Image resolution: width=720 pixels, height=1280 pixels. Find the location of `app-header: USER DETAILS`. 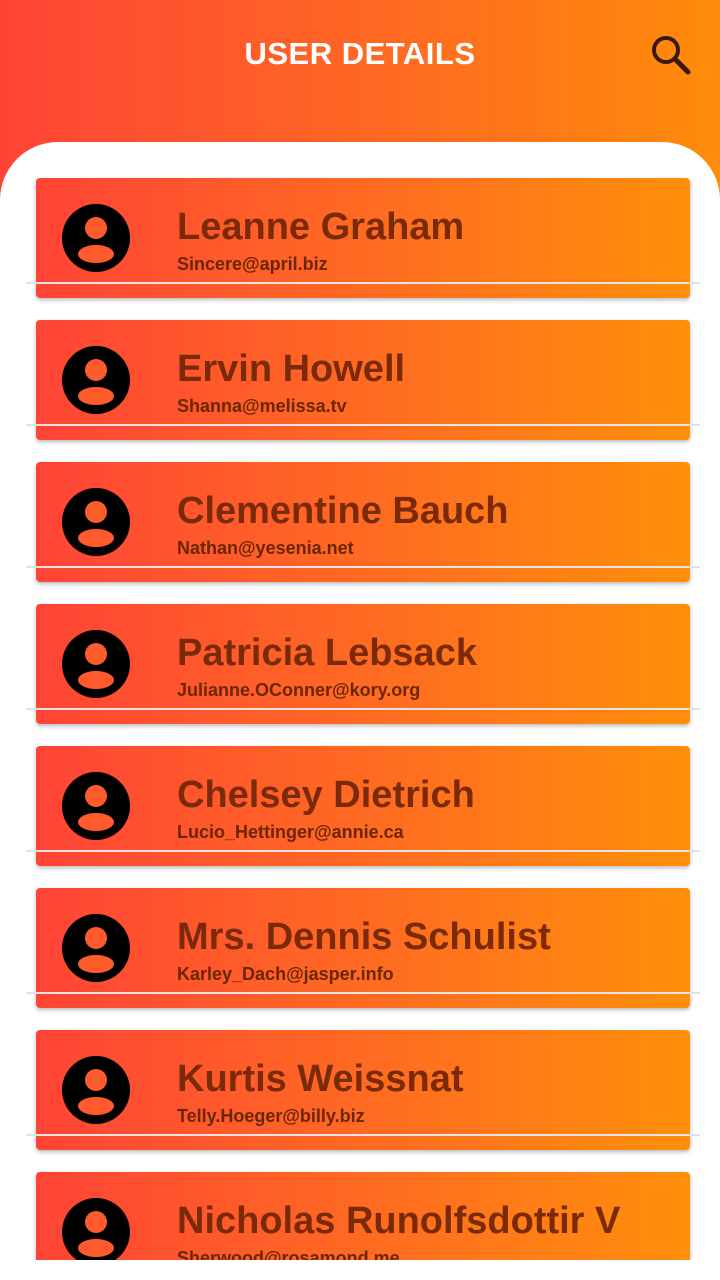

app-header: USER DETAILS is located at coordinates (360, 70).